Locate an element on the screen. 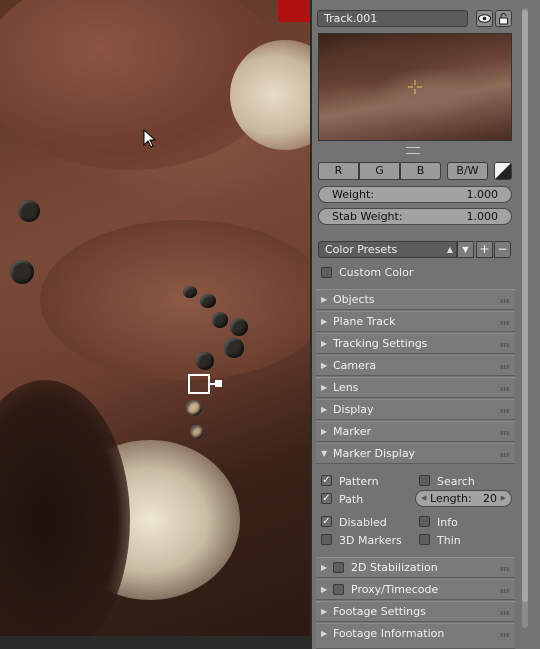  section-tracking-settings: ▶ Tracking Settings is located at coordinates (415, 343).